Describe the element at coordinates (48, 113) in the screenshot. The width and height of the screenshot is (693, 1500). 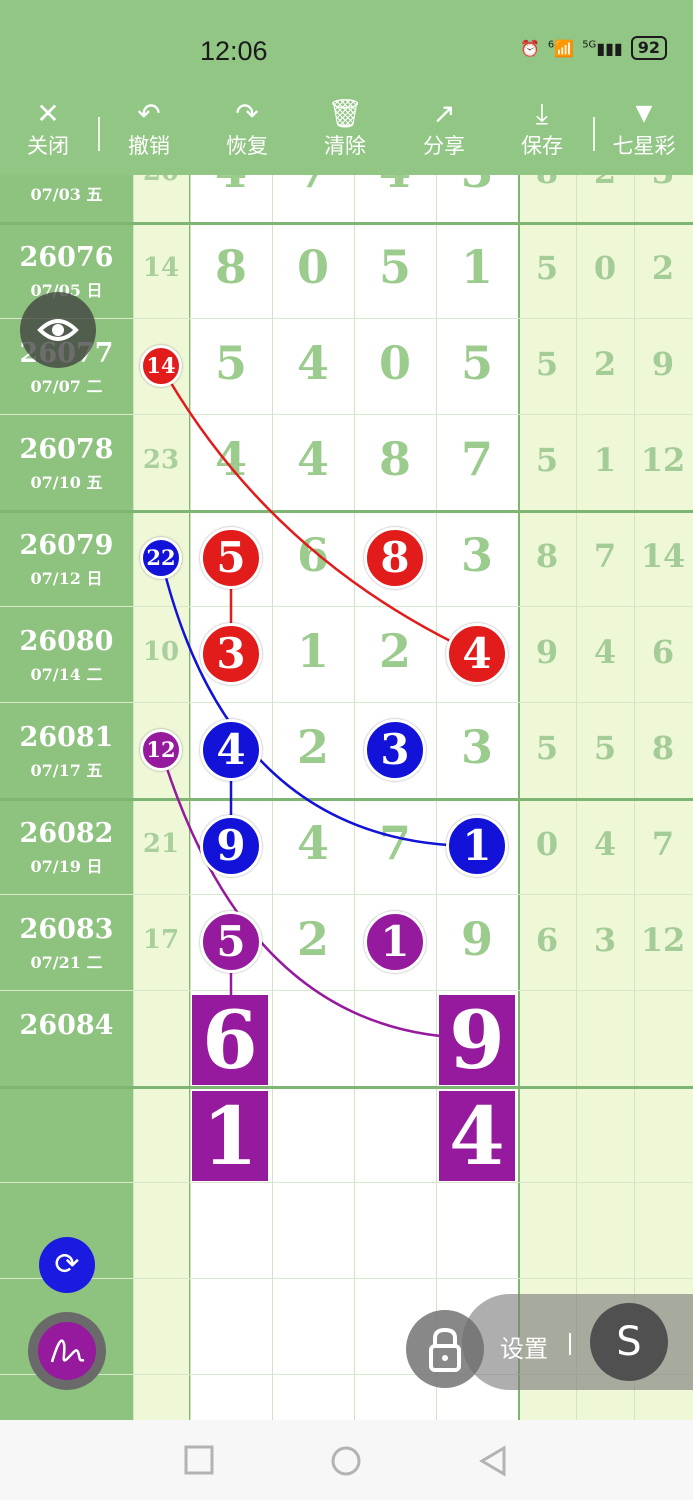
I see `close-icon: ✕` at that location.